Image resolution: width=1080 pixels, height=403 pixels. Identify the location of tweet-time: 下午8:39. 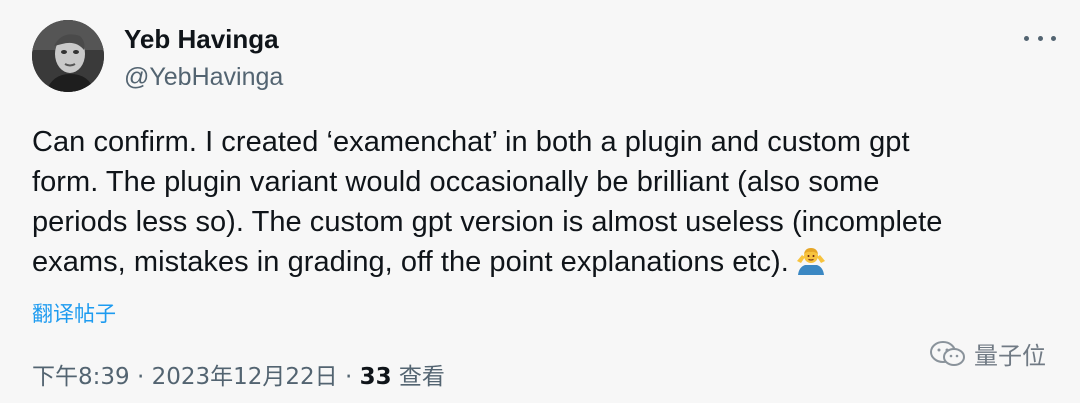
(81, 377).